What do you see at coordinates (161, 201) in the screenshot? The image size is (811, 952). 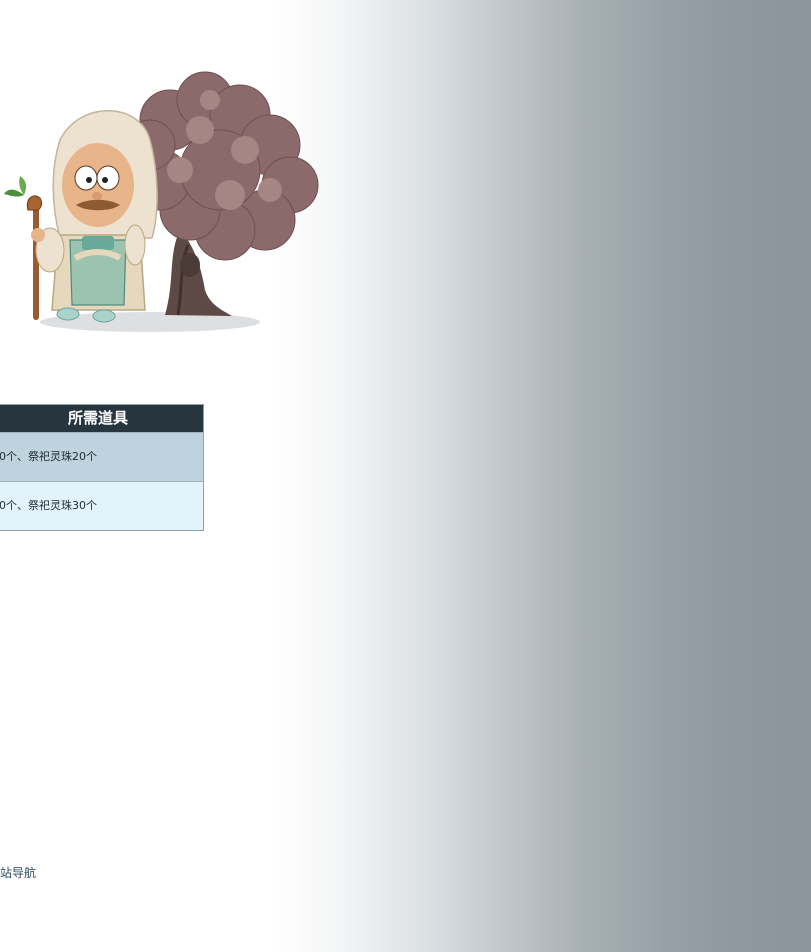 I see `elder-character-illustration` at bounding box center [161, 201].